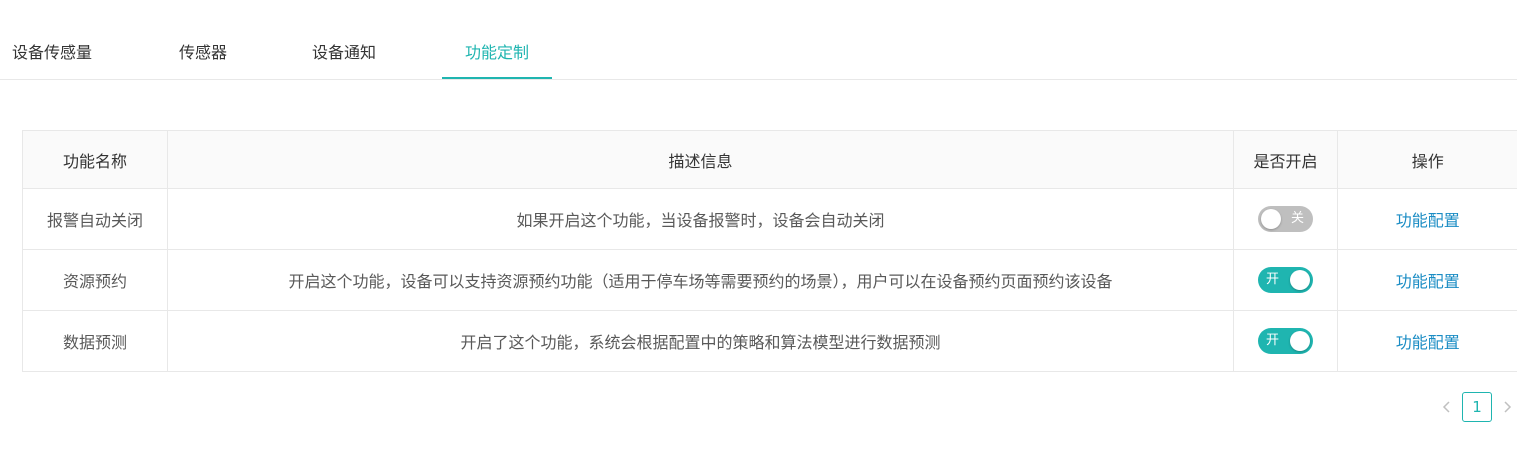 This screenshot has width=1517, height=472. I want to click on header-feature-name: 功能名称, so click(95, 159).